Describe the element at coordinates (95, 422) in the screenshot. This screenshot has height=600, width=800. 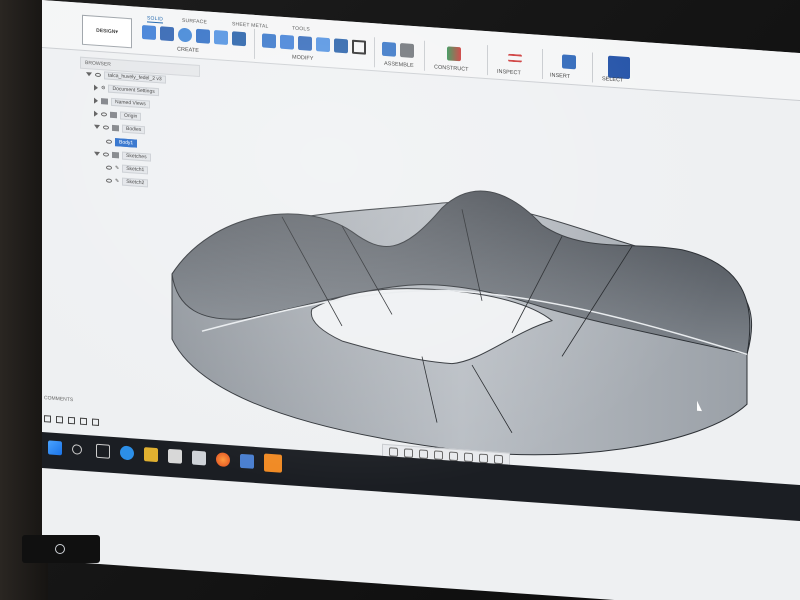
I see `timeline-last-icon` at that location.